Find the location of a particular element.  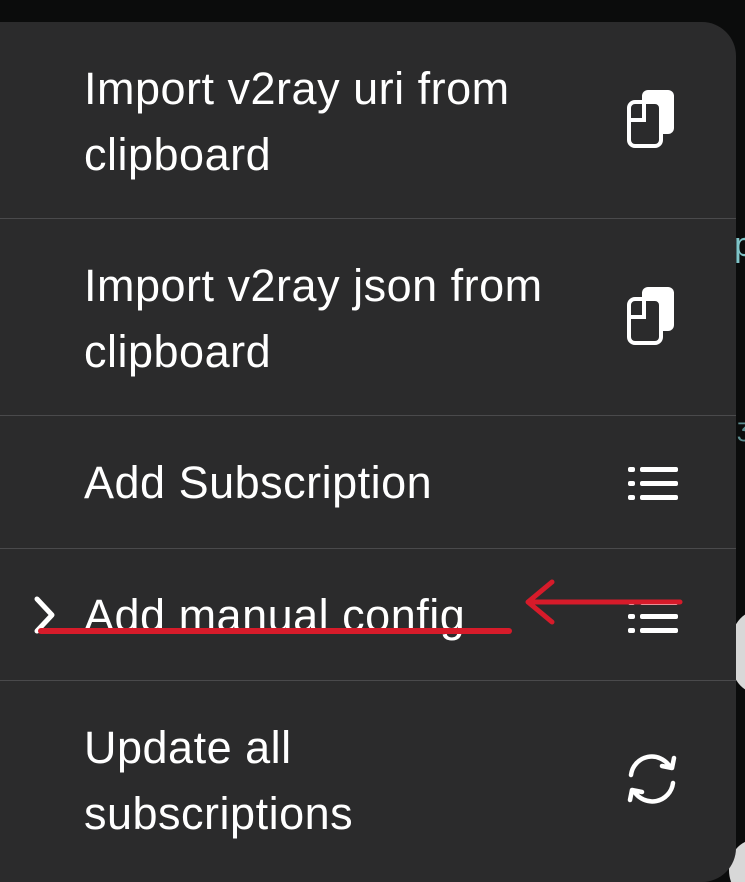

menu-item-label: Import v2ray json from clipboard is located at coordinates (313, 318).